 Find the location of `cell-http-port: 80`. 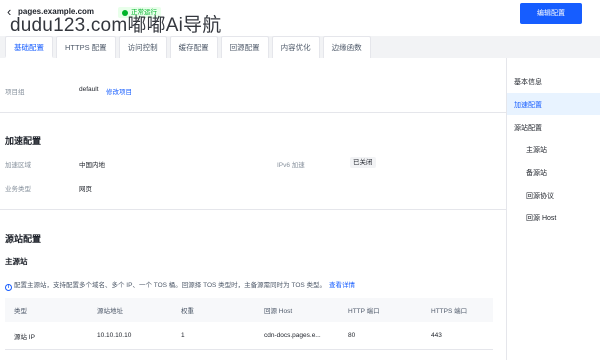

cell-http-port: 80 is located at coordinates (352, 335).